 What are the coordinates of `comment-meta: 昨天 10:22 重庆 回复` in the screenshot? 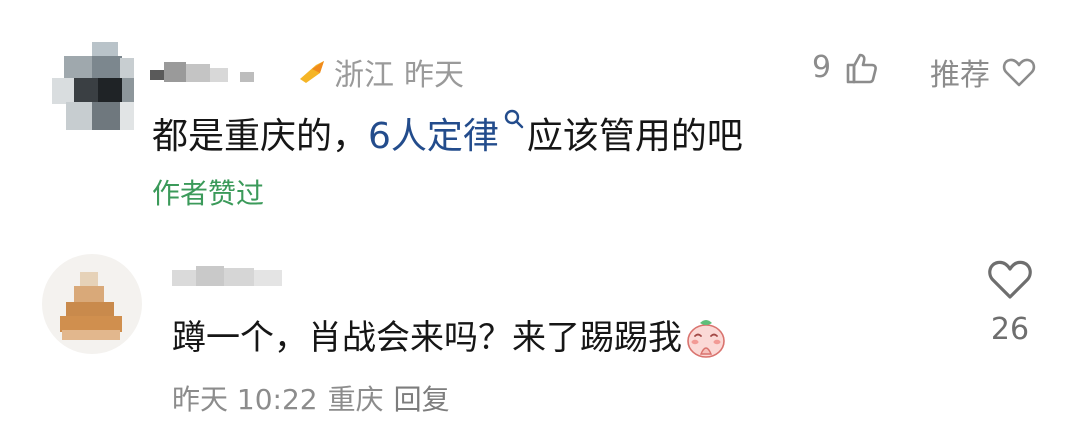 It's located at (311, 398).